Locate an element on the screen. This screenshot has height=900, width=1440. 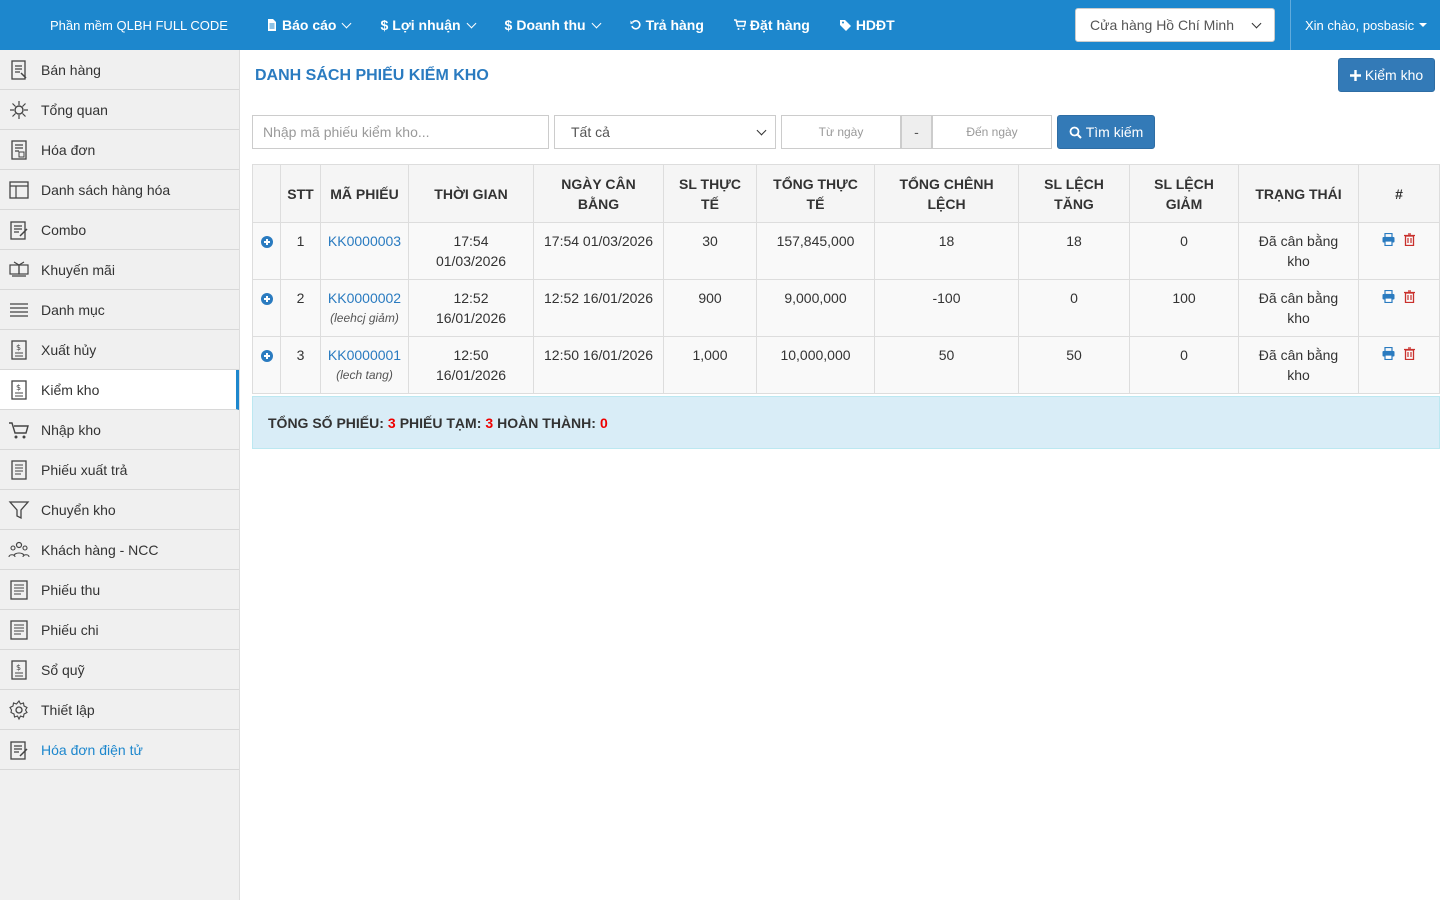
date-line: 01/03/2026 is located at coordinates (471, 261).